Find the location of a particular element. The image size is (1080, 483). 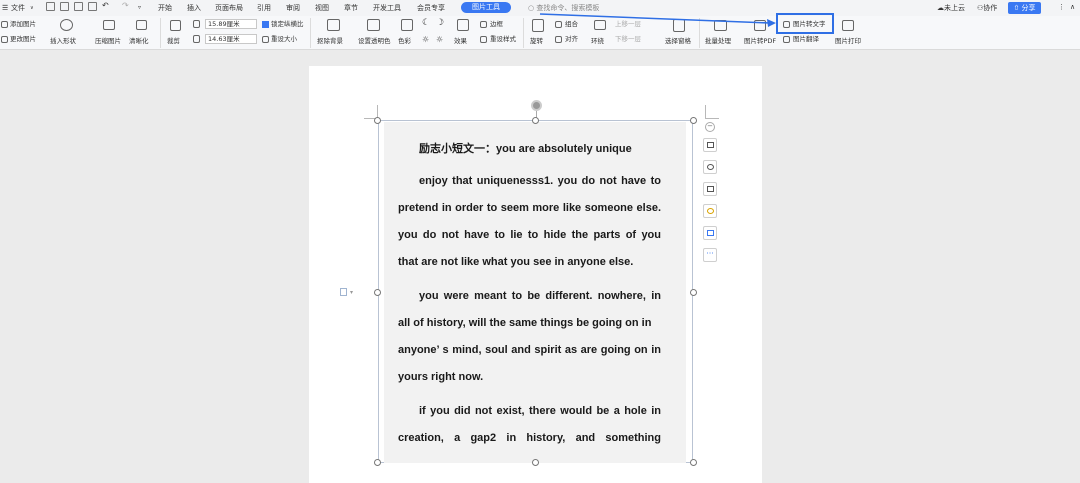

image-to-text-icon is located at coordinates (710, 233).